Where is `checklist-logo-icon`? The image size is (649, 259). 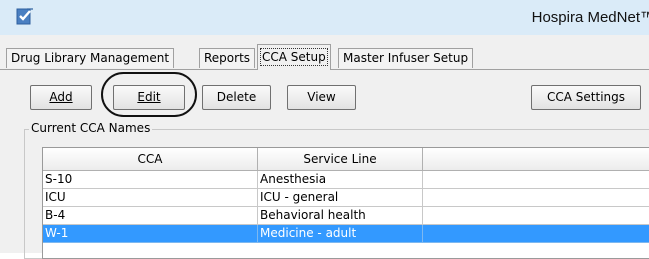 checklist-logo-icon is located at coordinates (24, 16).